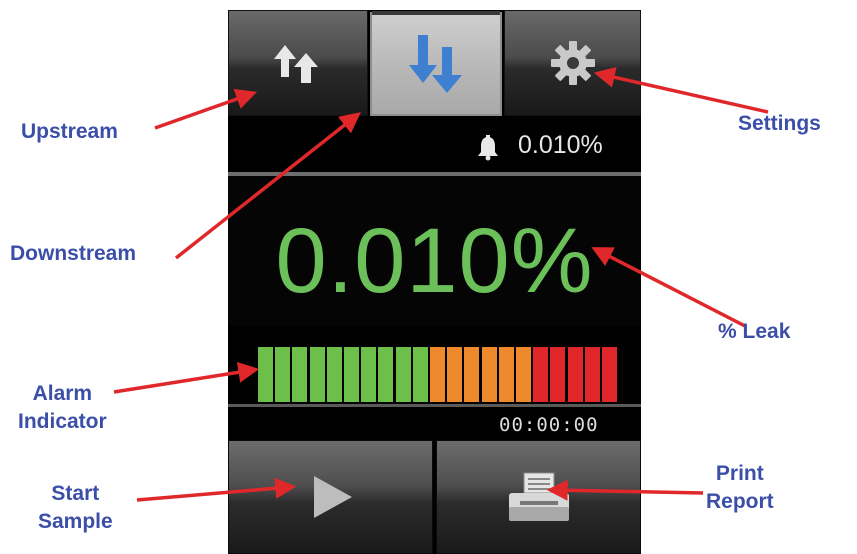  I want to click on alarm-indicator-bar, so click(448, 374).